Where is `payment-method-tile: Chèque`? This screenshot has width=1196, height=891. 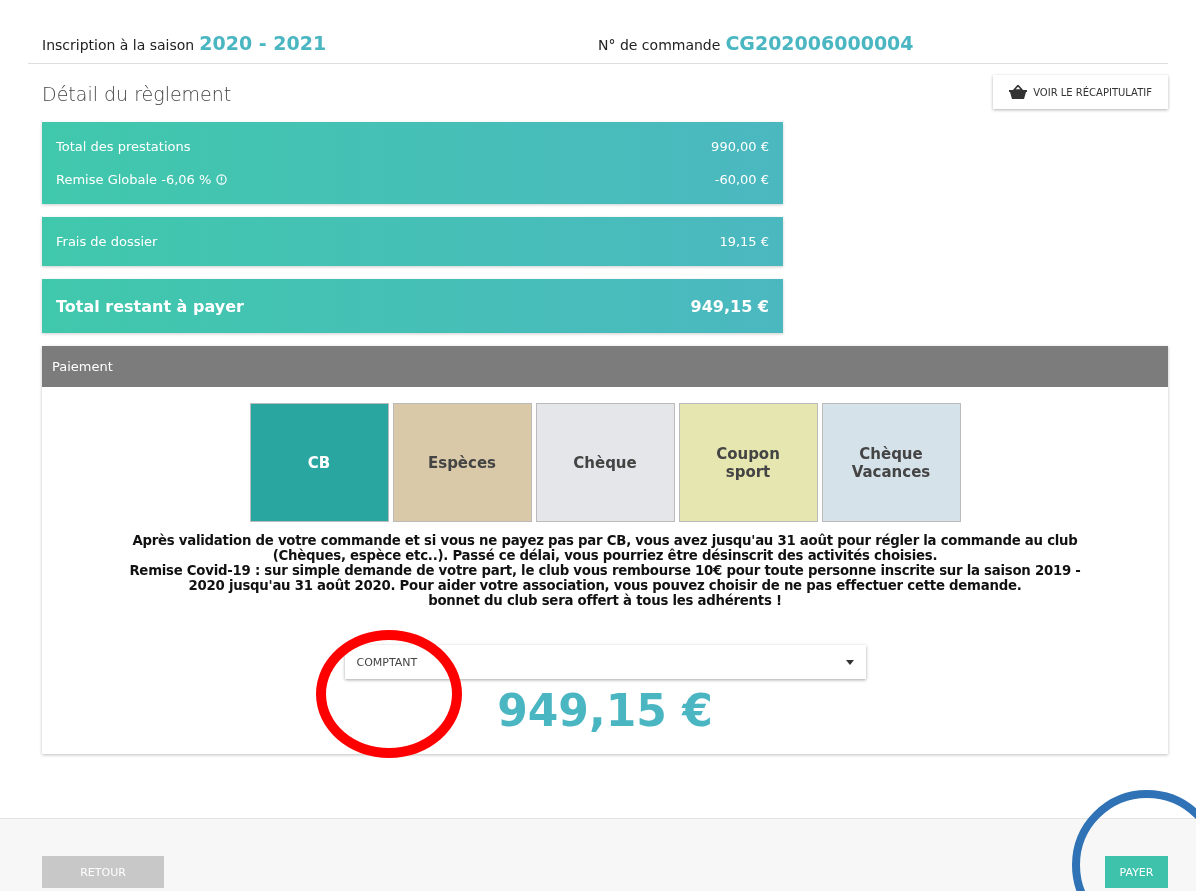
payment-method-tile: Chèque is located at coordinates (605, 462).